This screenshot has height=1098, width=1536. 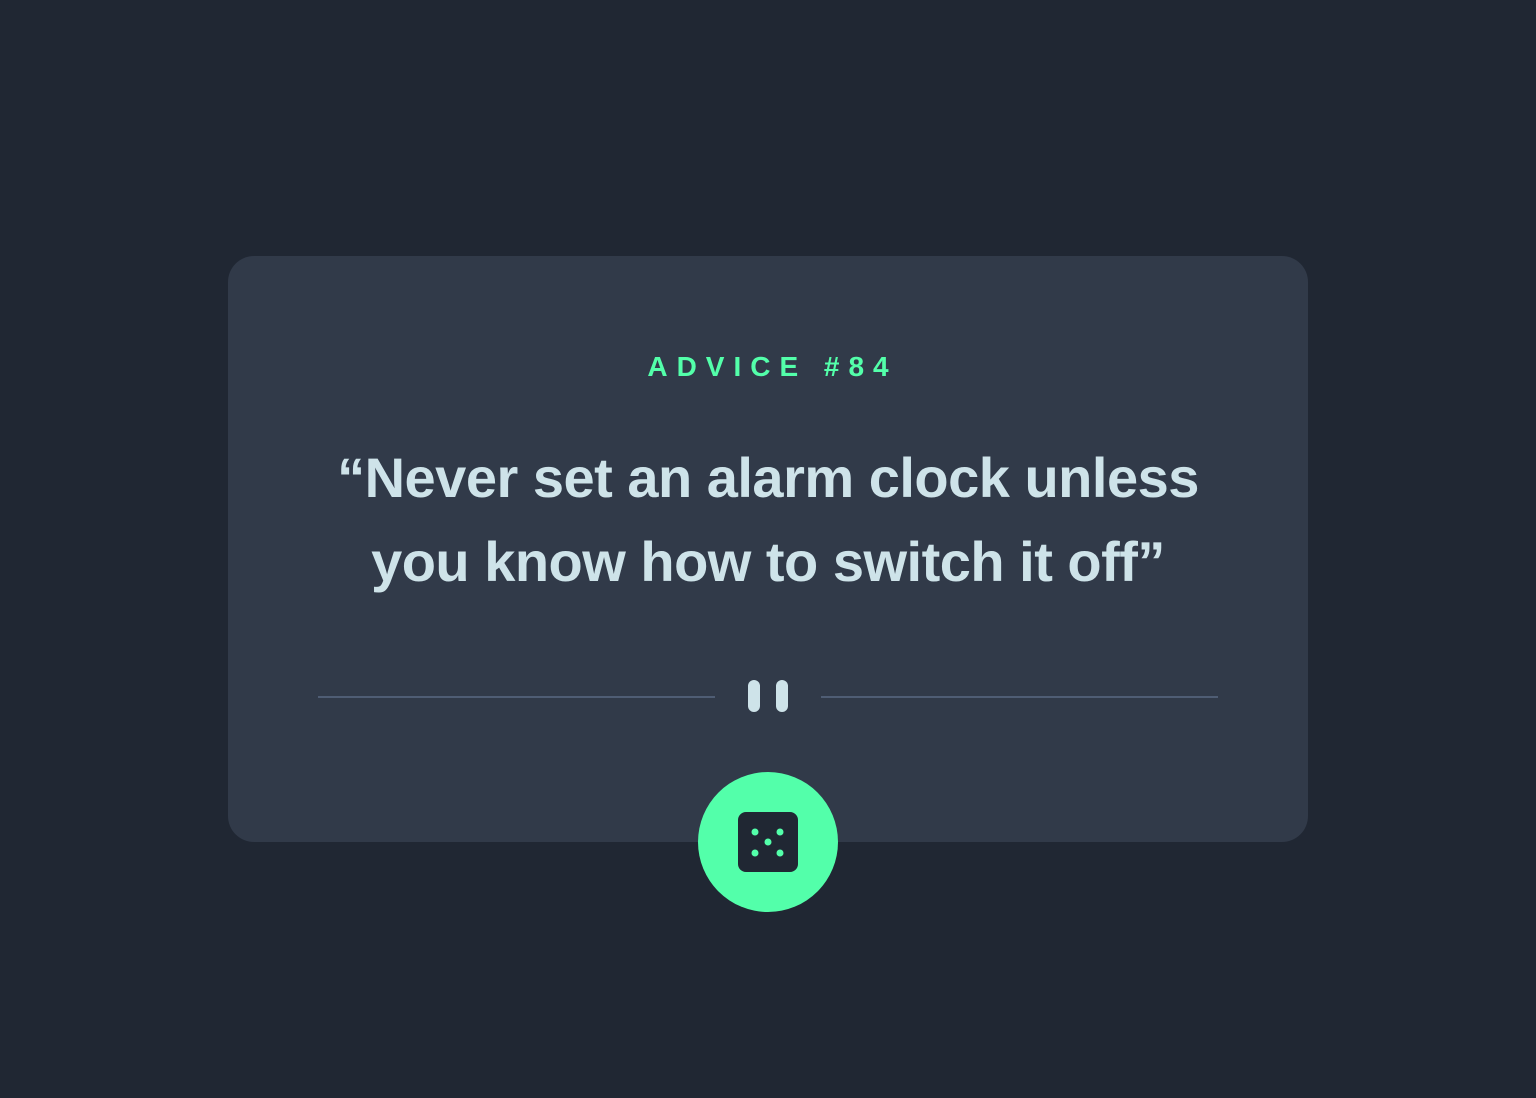 I want to click on pause-bar-right, so click(x=782, y=696).